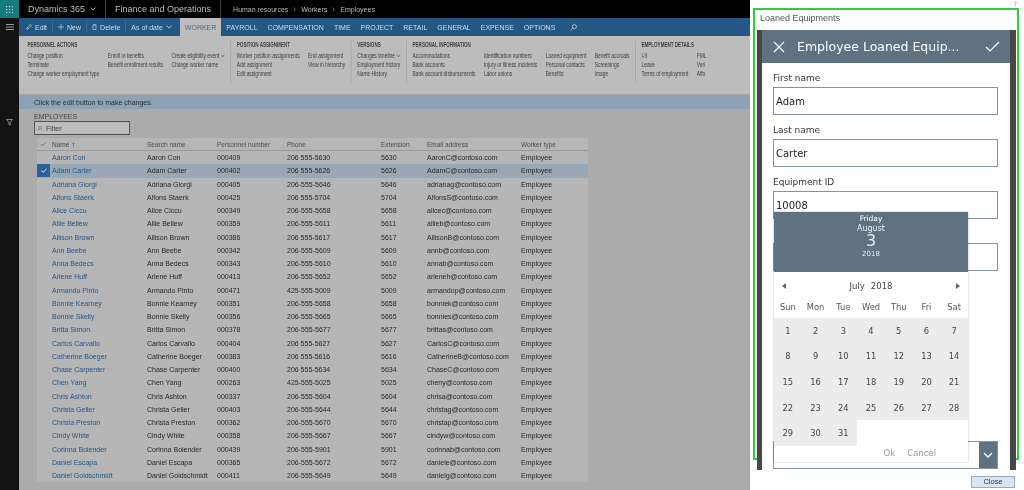 The width and height of the screenshot is (1024, 490). Describe the element at coordinates (95, 27) in the screenshot. I see `trash-icon` at that location.